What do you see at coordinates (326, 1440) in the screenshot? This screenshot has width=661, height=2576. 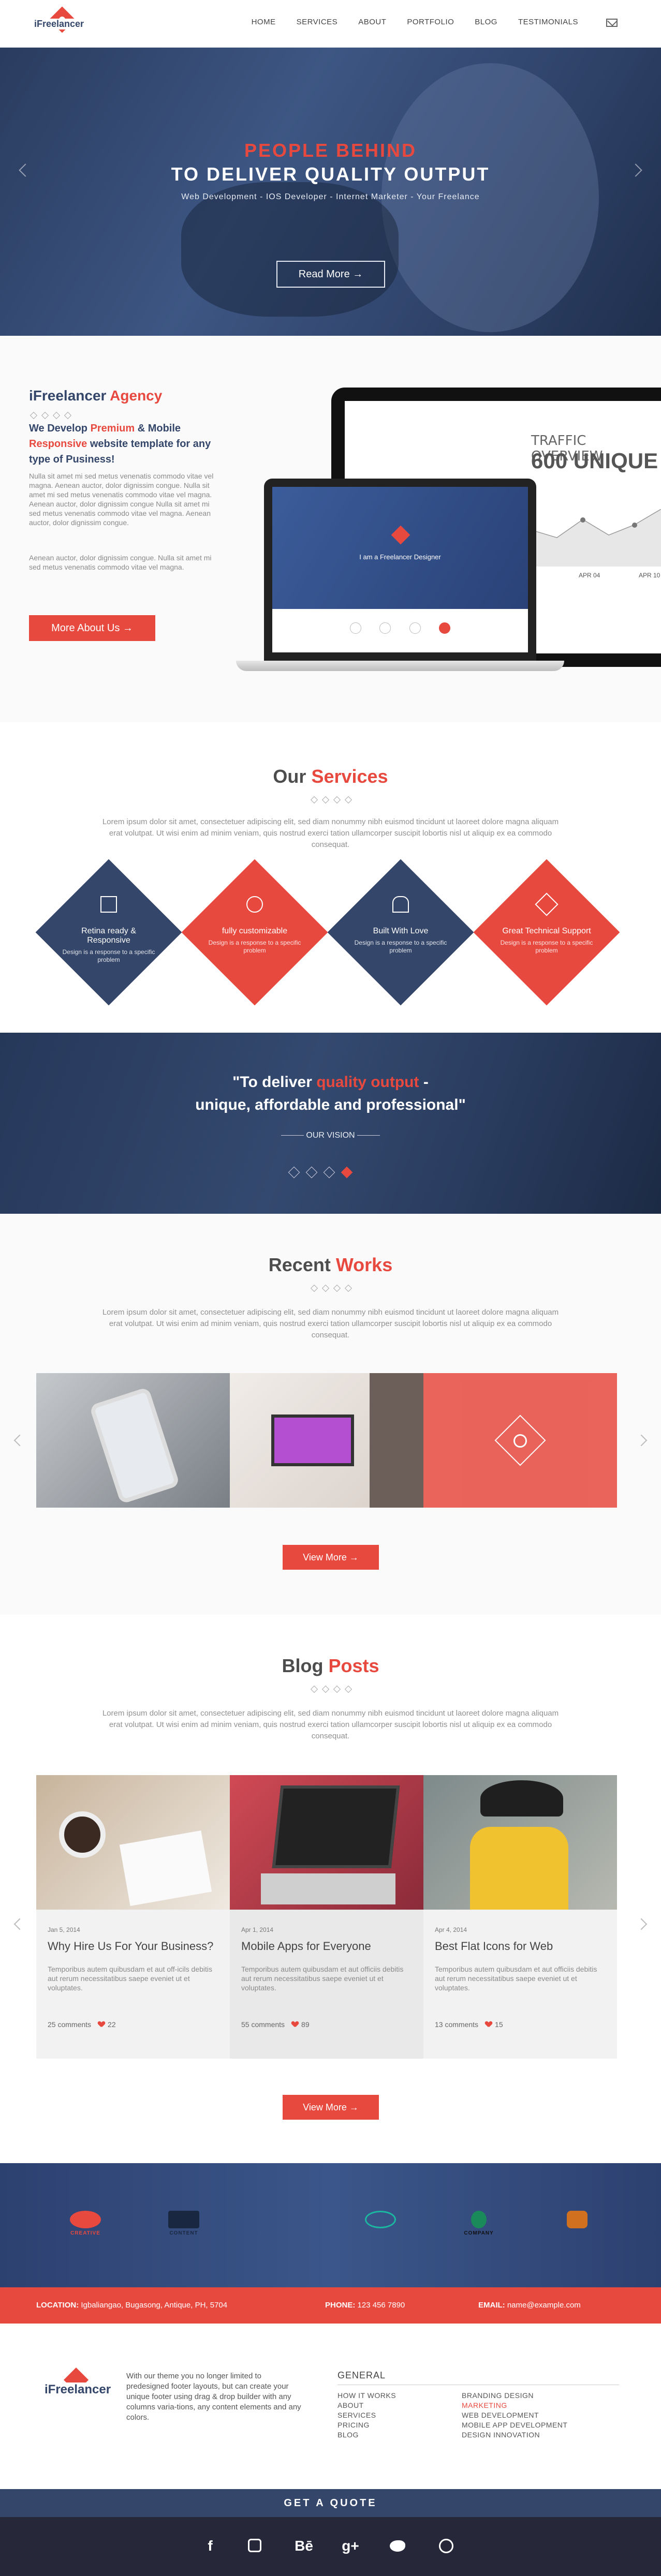 I see `work-item-laptop` at bounding box center [326, 1440].